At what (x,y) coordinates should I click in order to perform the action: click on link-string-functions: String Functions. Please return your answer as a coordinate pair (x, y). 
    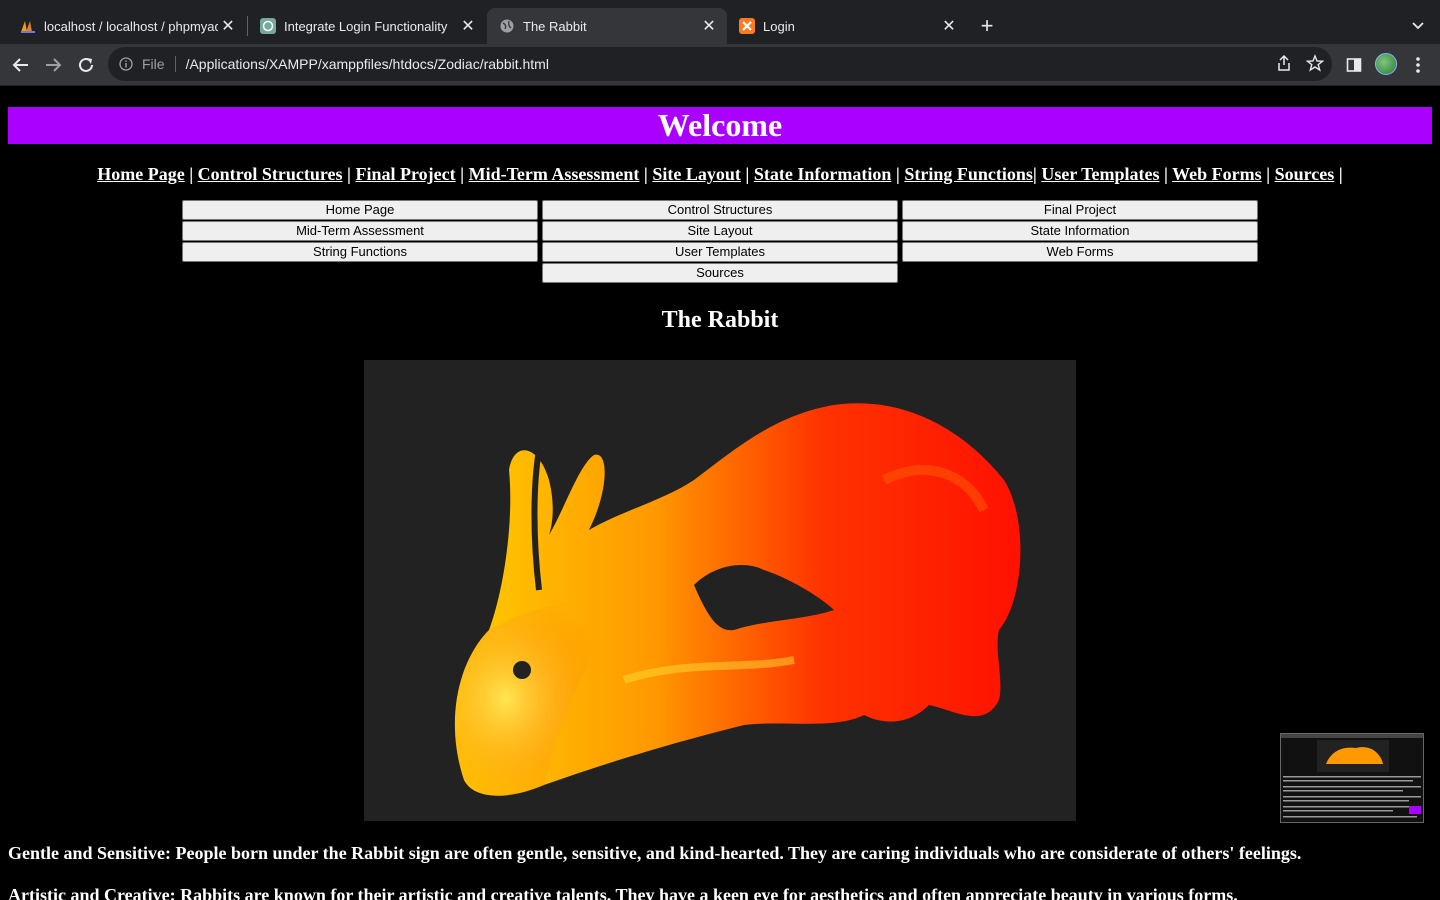
    Looking at the image, I should click on (968, 174).